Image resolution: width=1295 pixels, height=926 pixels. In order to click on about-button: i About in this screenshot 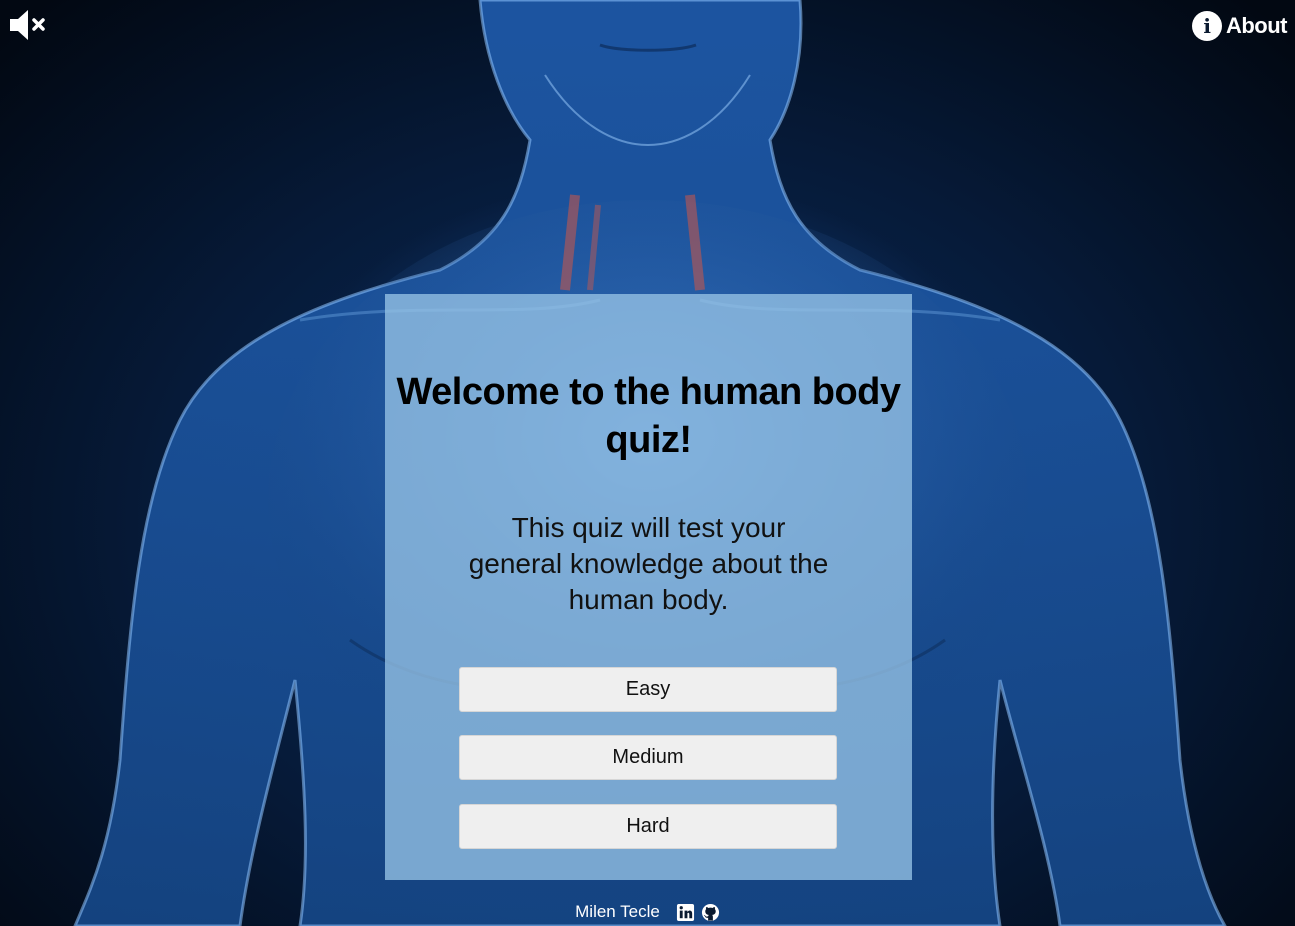, I will do `click(1239, 26)`.